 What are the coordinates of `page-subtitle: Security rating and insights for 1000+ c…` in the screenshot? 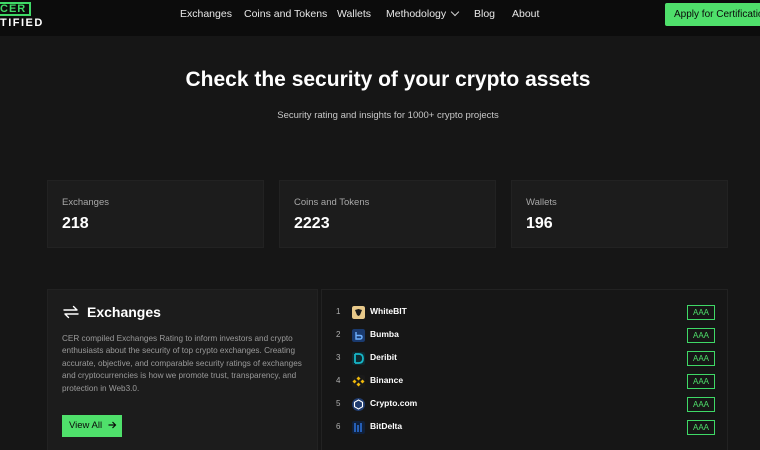 It's located at (388, 115).